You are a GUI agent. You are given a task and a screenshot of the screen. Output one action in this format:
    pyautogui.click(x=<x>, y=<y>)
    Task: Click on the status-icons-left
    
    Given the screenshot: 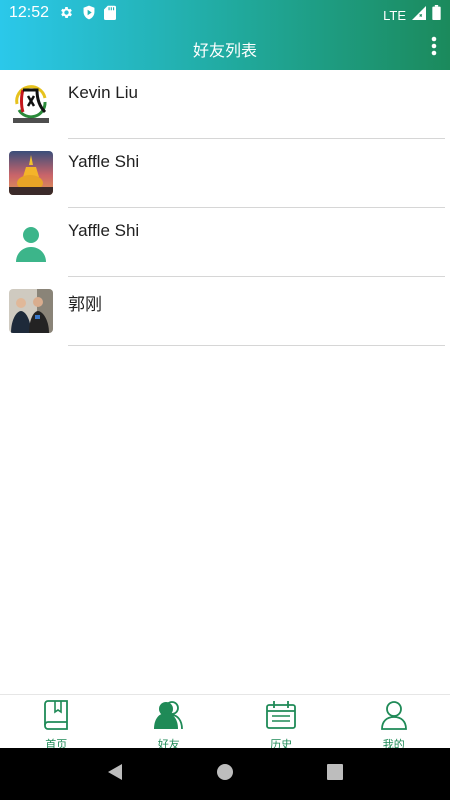 What is the action you would take?
    pyautogui.click(x=87, y=15)
    